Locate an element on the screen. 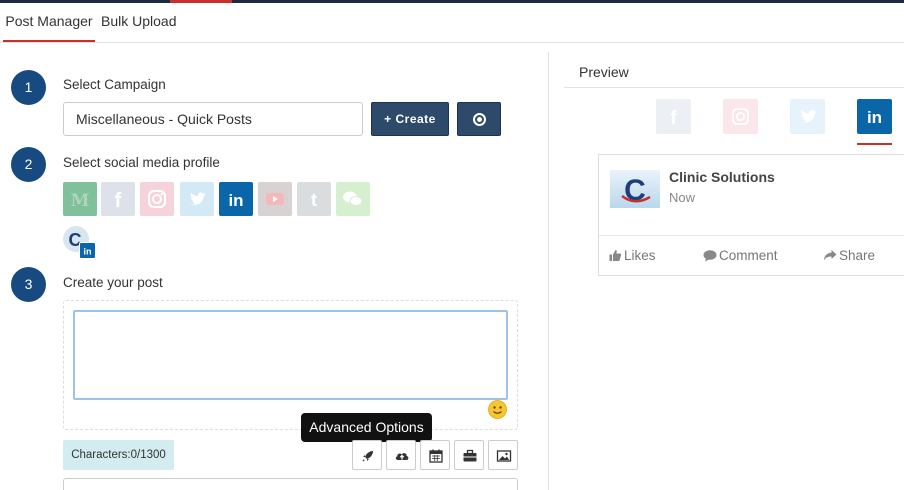 The height and width of the screenshot is (490, 904). schedule-button is located at coordinates (435, 455).